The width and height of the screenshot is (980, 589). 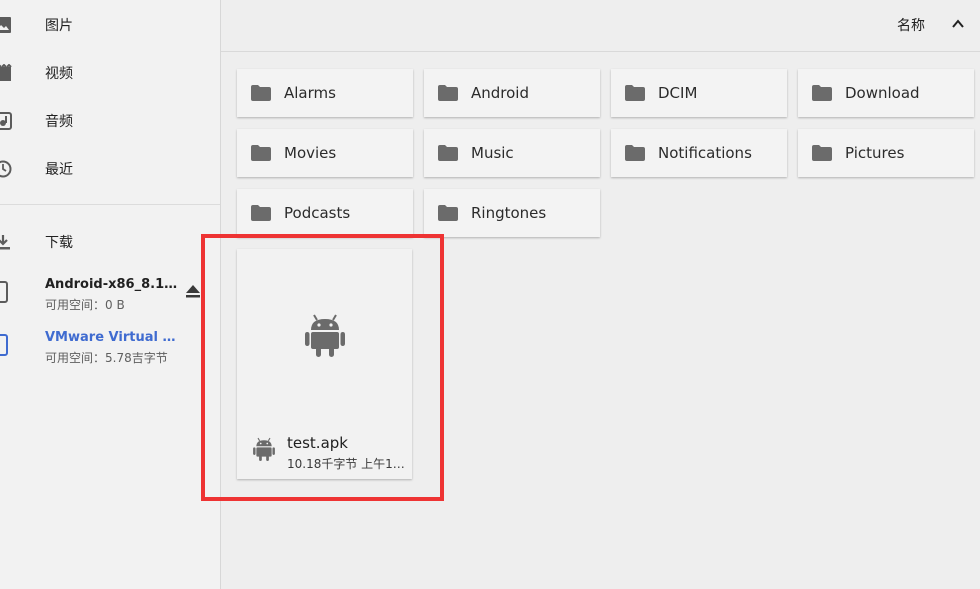 What do you see at coordinates (875, 153) in the screenshot?
I see `folder-name: Pictures` at bounding box center [875, 153].